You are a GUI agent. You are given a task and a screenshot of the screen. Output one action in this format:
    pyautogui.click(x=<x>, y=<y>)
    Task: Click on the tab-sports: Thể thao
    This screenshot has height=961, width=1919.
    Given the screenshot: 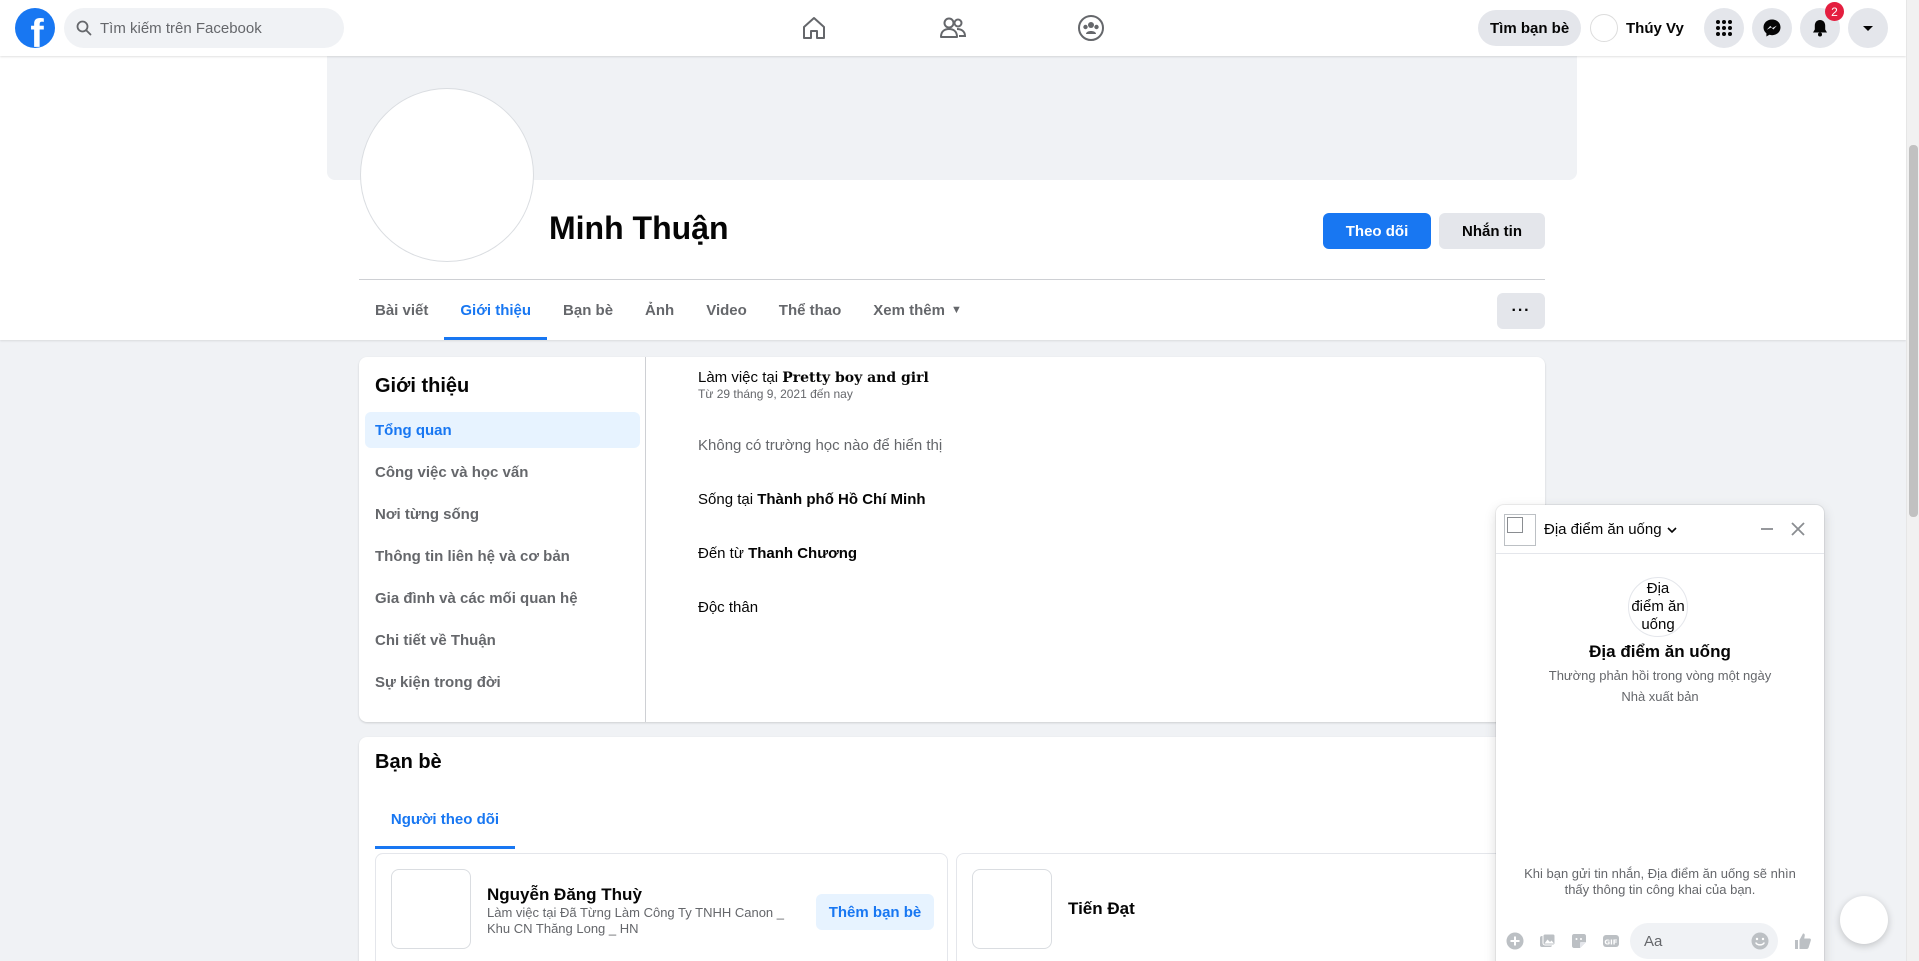 What is the action you would take?
    pyautogui.click(x=810, y=310)
    